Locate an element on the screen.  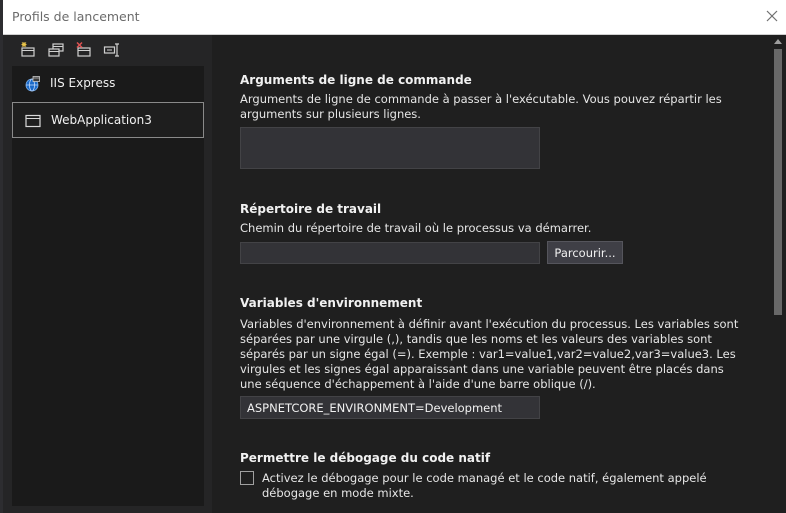
vertical-scrollbar is located at coordinates (778, 274).